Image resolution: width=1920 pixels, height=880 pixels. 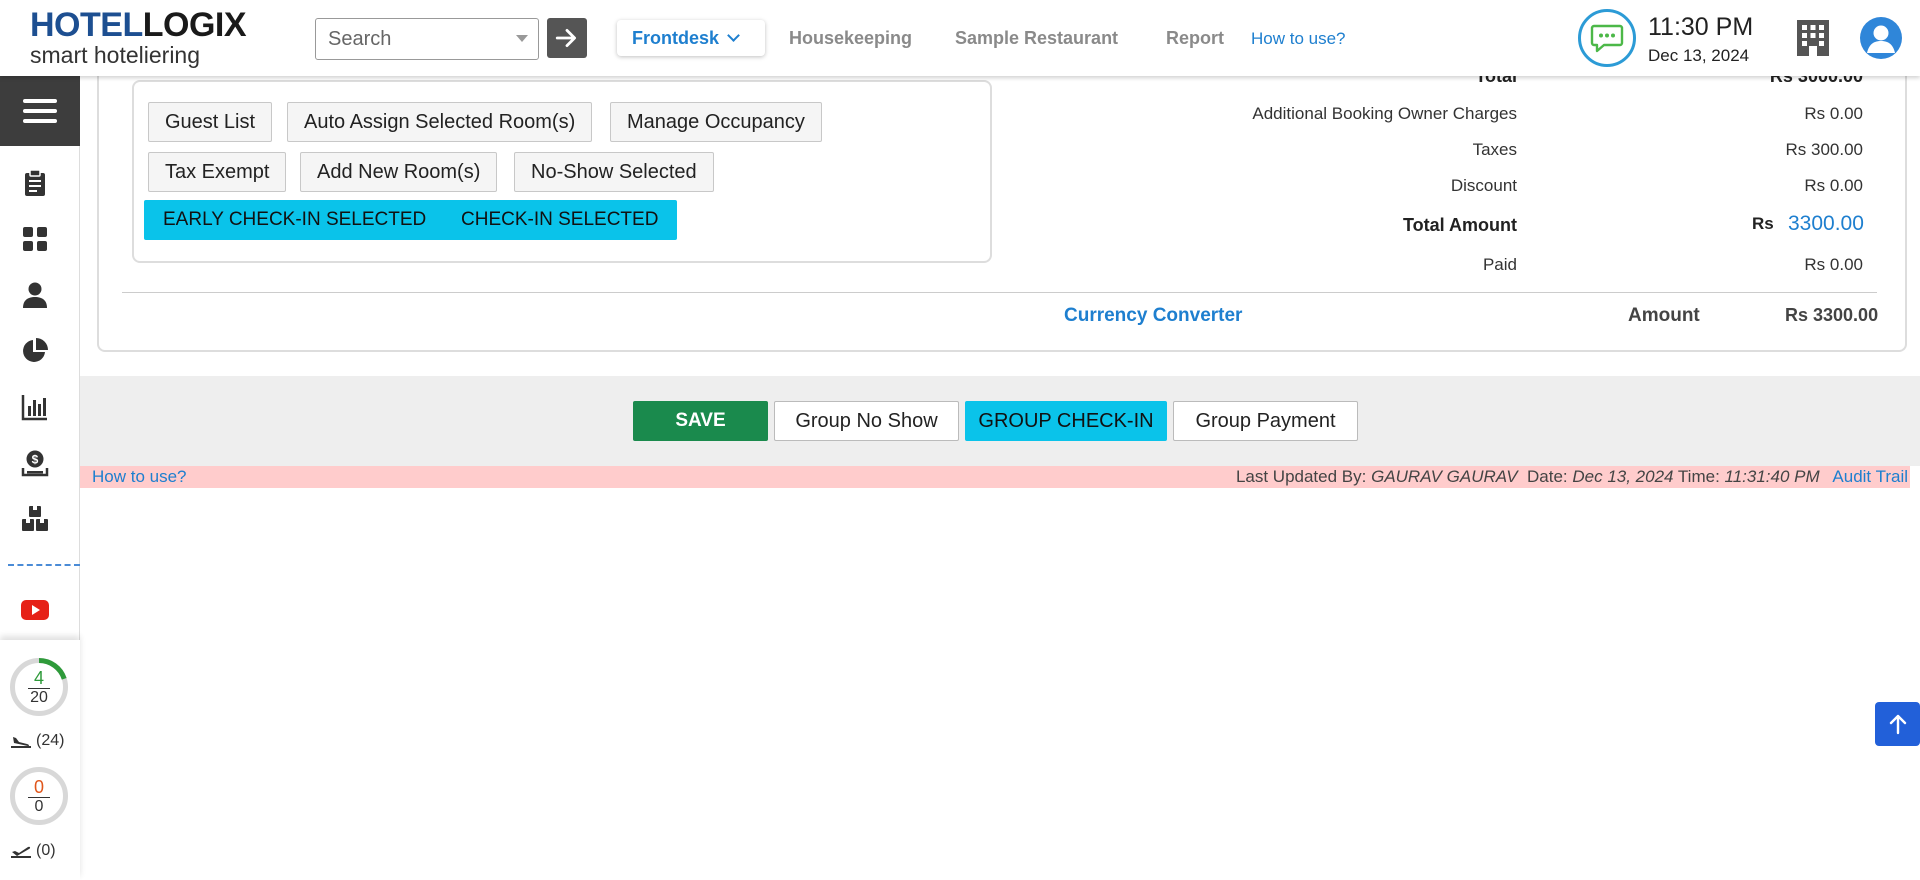 What do you see at coordinates (1036, 38) in the screenshot?
I see `nav-sample-restaurant: Sample Restaurant` at bounding box center [1036, 38].